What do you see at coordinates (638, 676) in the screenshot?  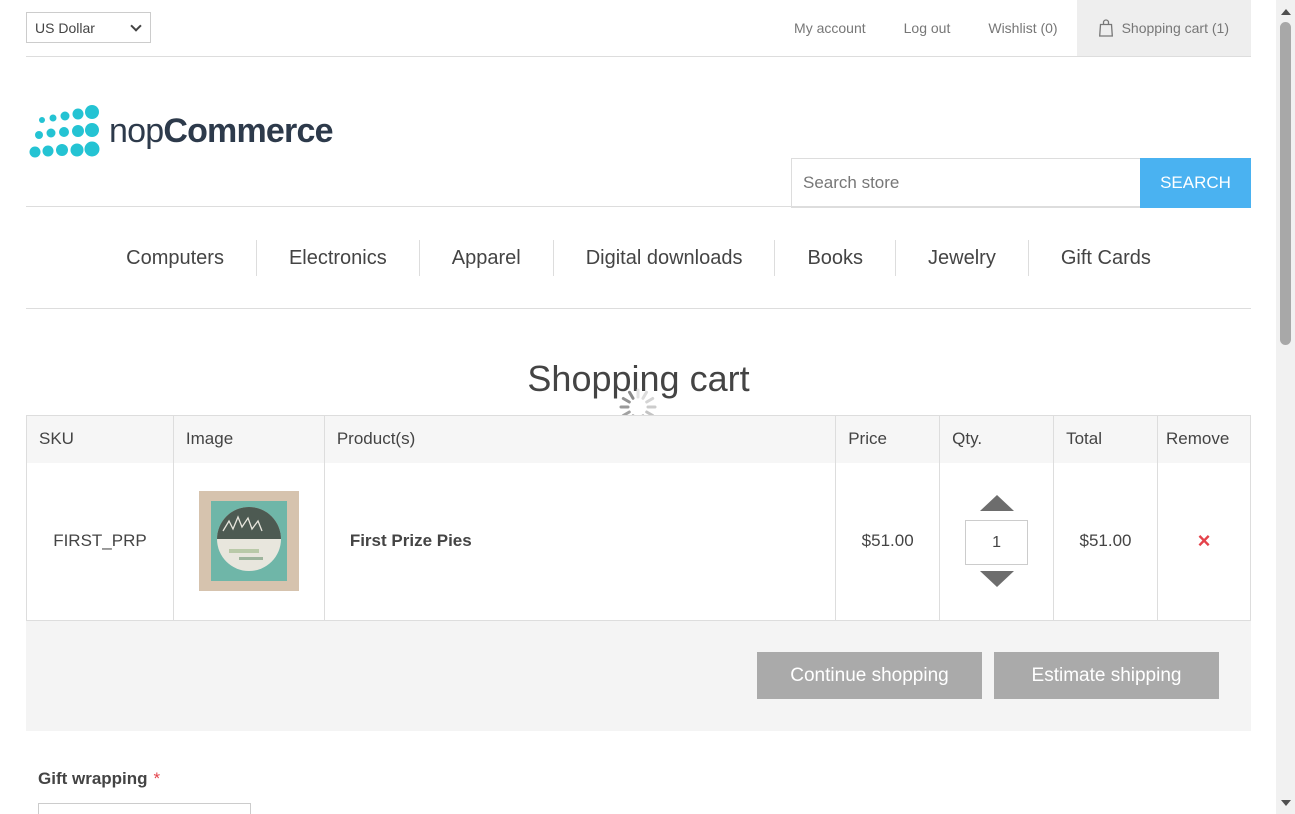 I see `cart-options: Continue shopping Estimate shipping` at bounding box center [638, 676].